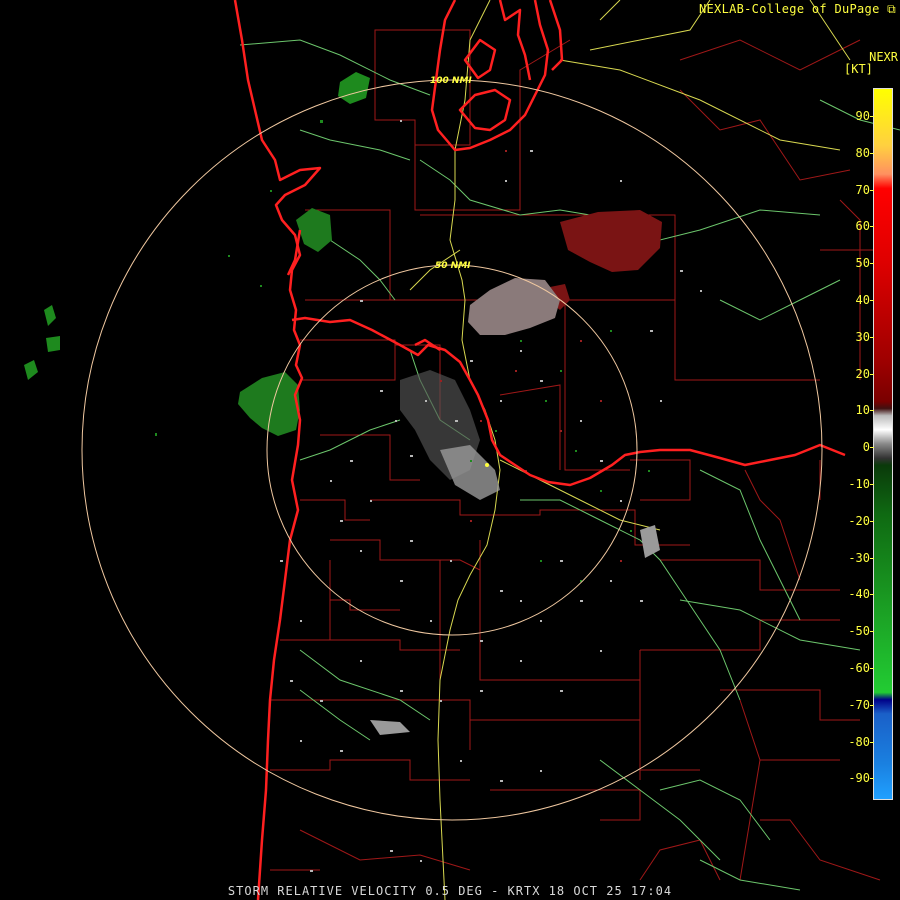 The height and width of the screenshot is (900, 900). What do you see at coordinates (883, 57) in the screenshot?
I see `product-label: NEXR` at bounding box center [883, 57].